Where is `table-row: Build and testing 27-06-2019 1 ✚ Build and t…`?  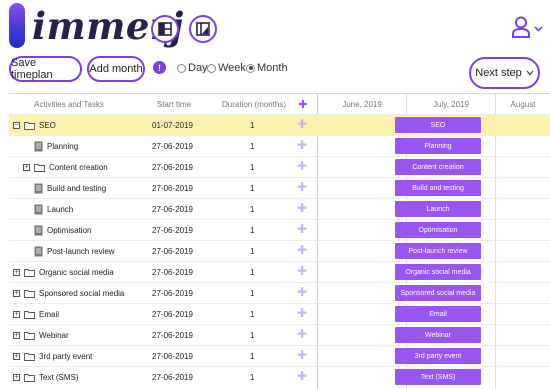 table-row: Build and testing 27-06-2019 1 ✚ Build and t… is located at coordinates (279, 187).